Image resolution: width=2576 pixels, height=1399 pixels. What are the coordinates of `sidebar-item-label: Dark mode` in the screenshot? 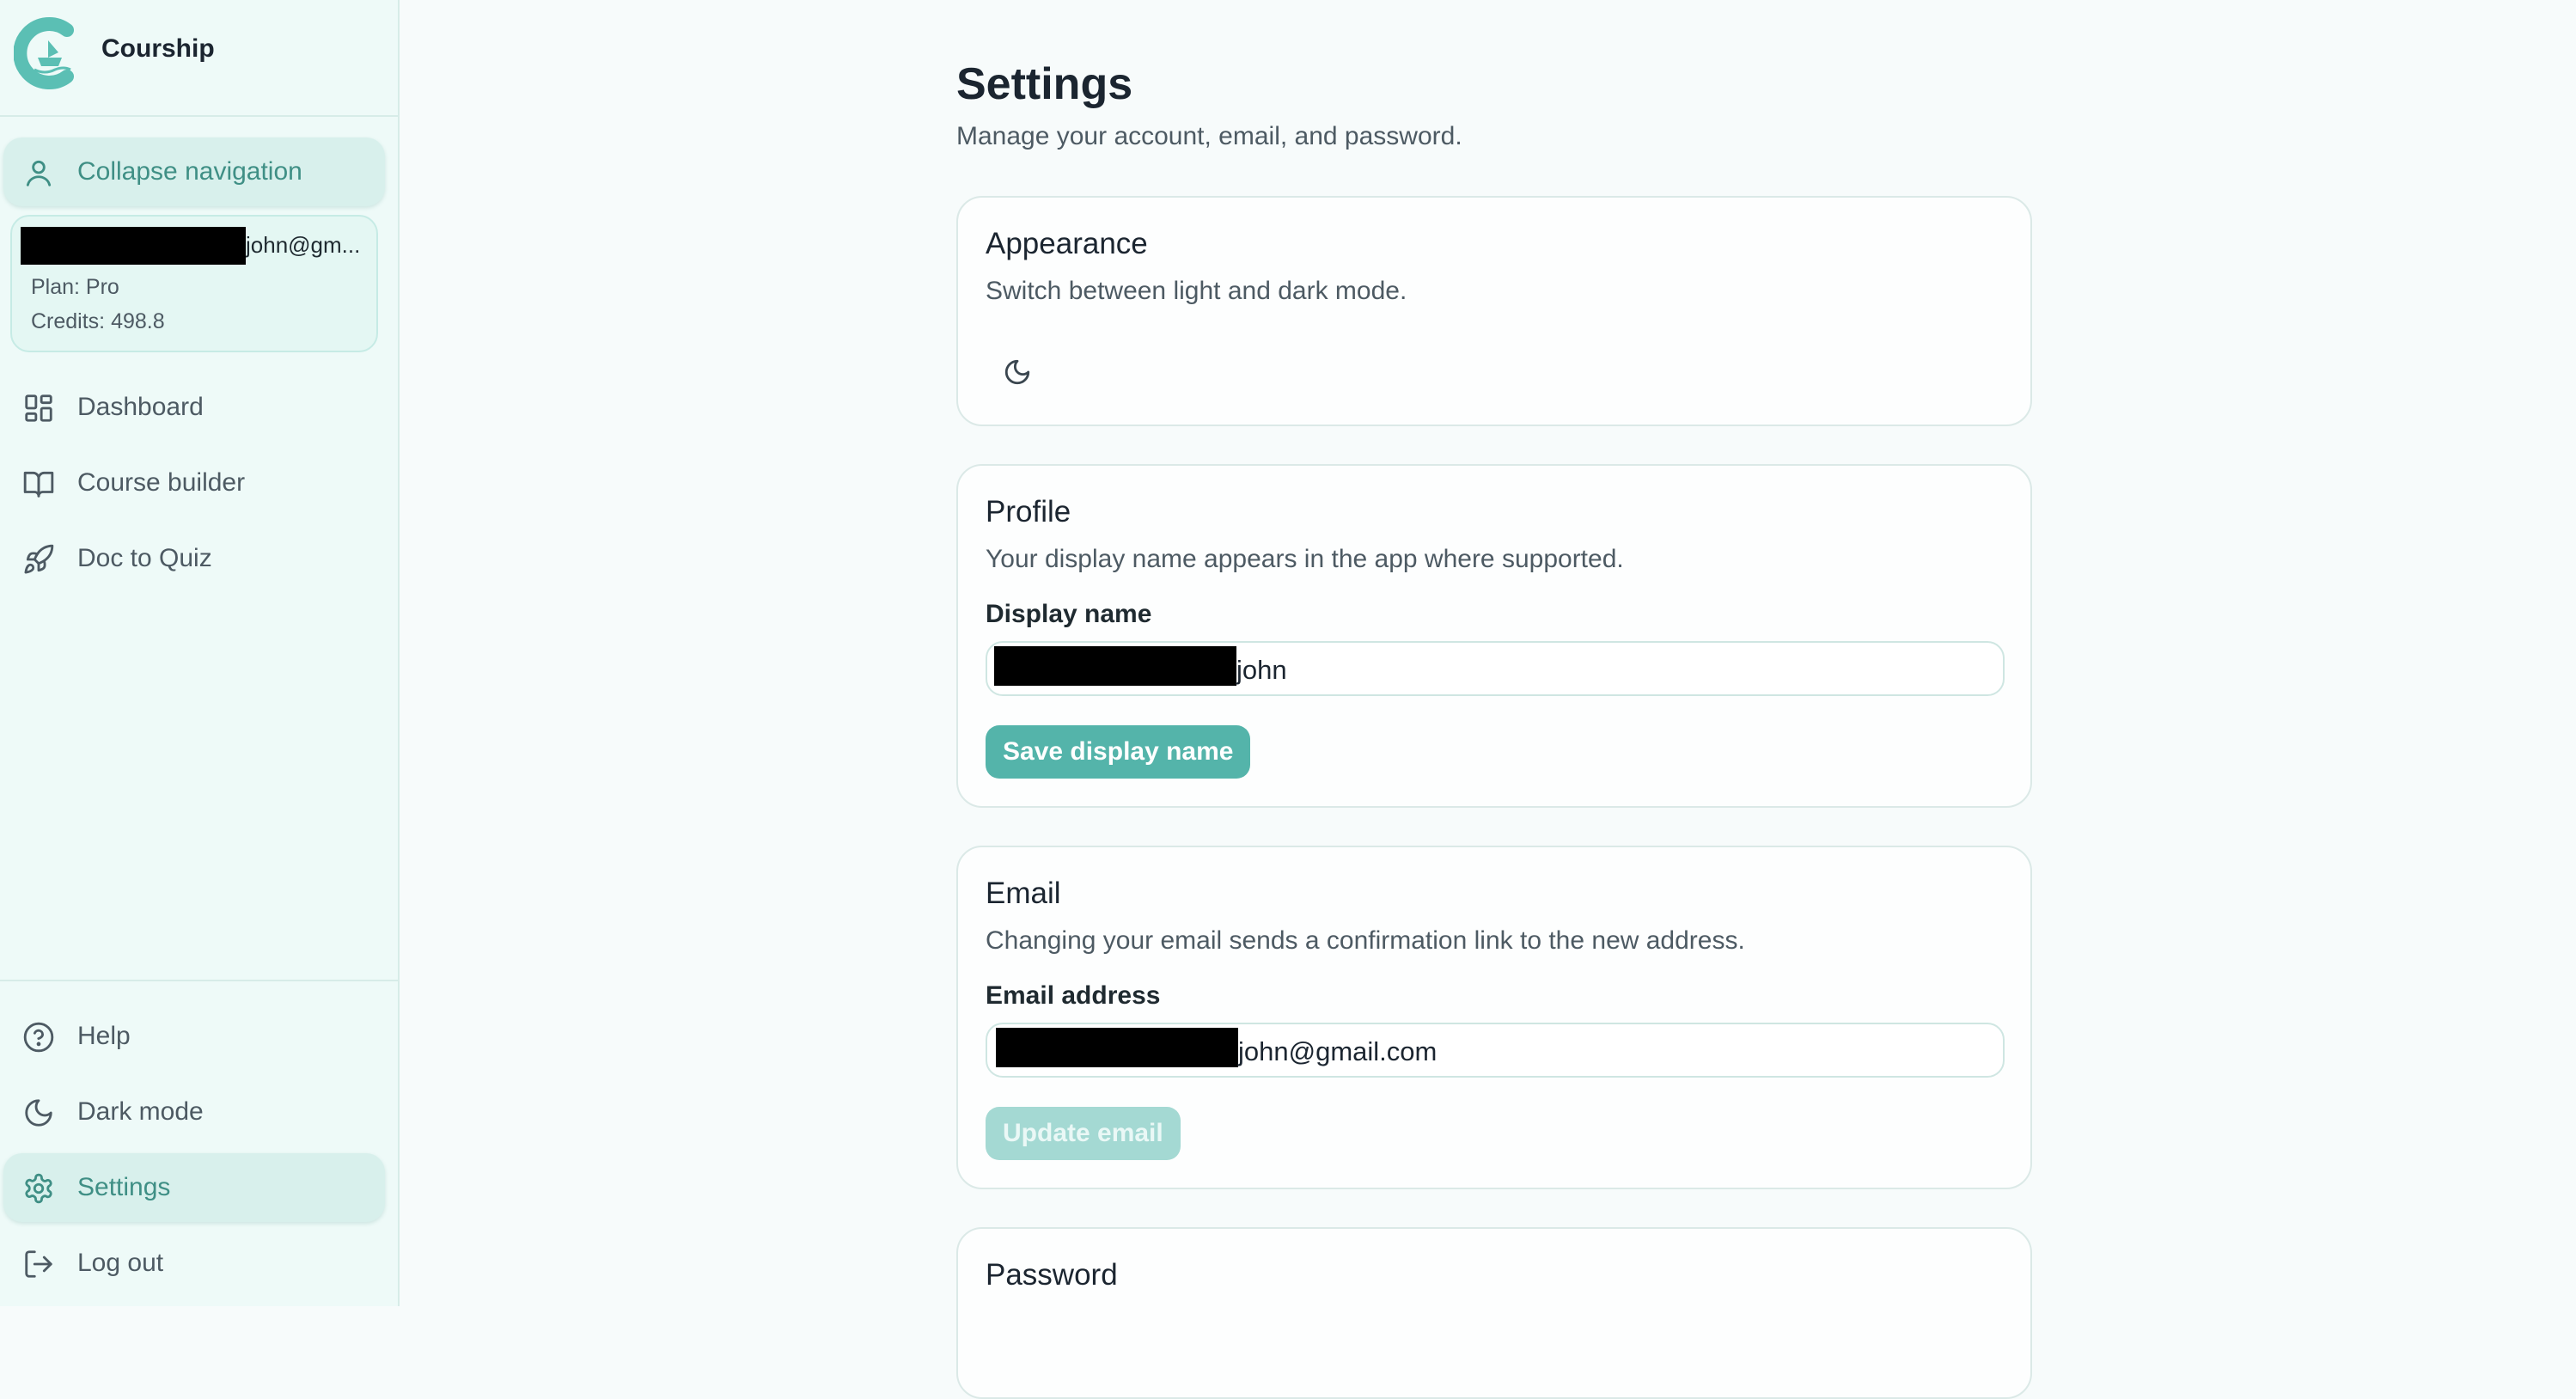 It's located at (140, 1111).